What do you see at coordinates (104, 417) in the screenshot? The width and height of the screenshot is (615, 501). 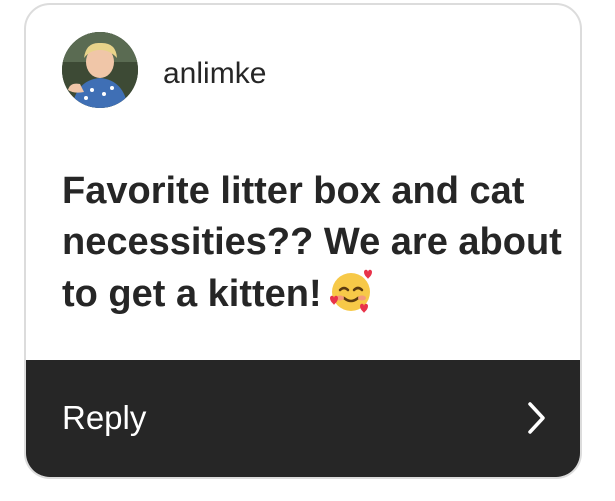 I see `reply-label: Reply` at bounding box center [104, 417].